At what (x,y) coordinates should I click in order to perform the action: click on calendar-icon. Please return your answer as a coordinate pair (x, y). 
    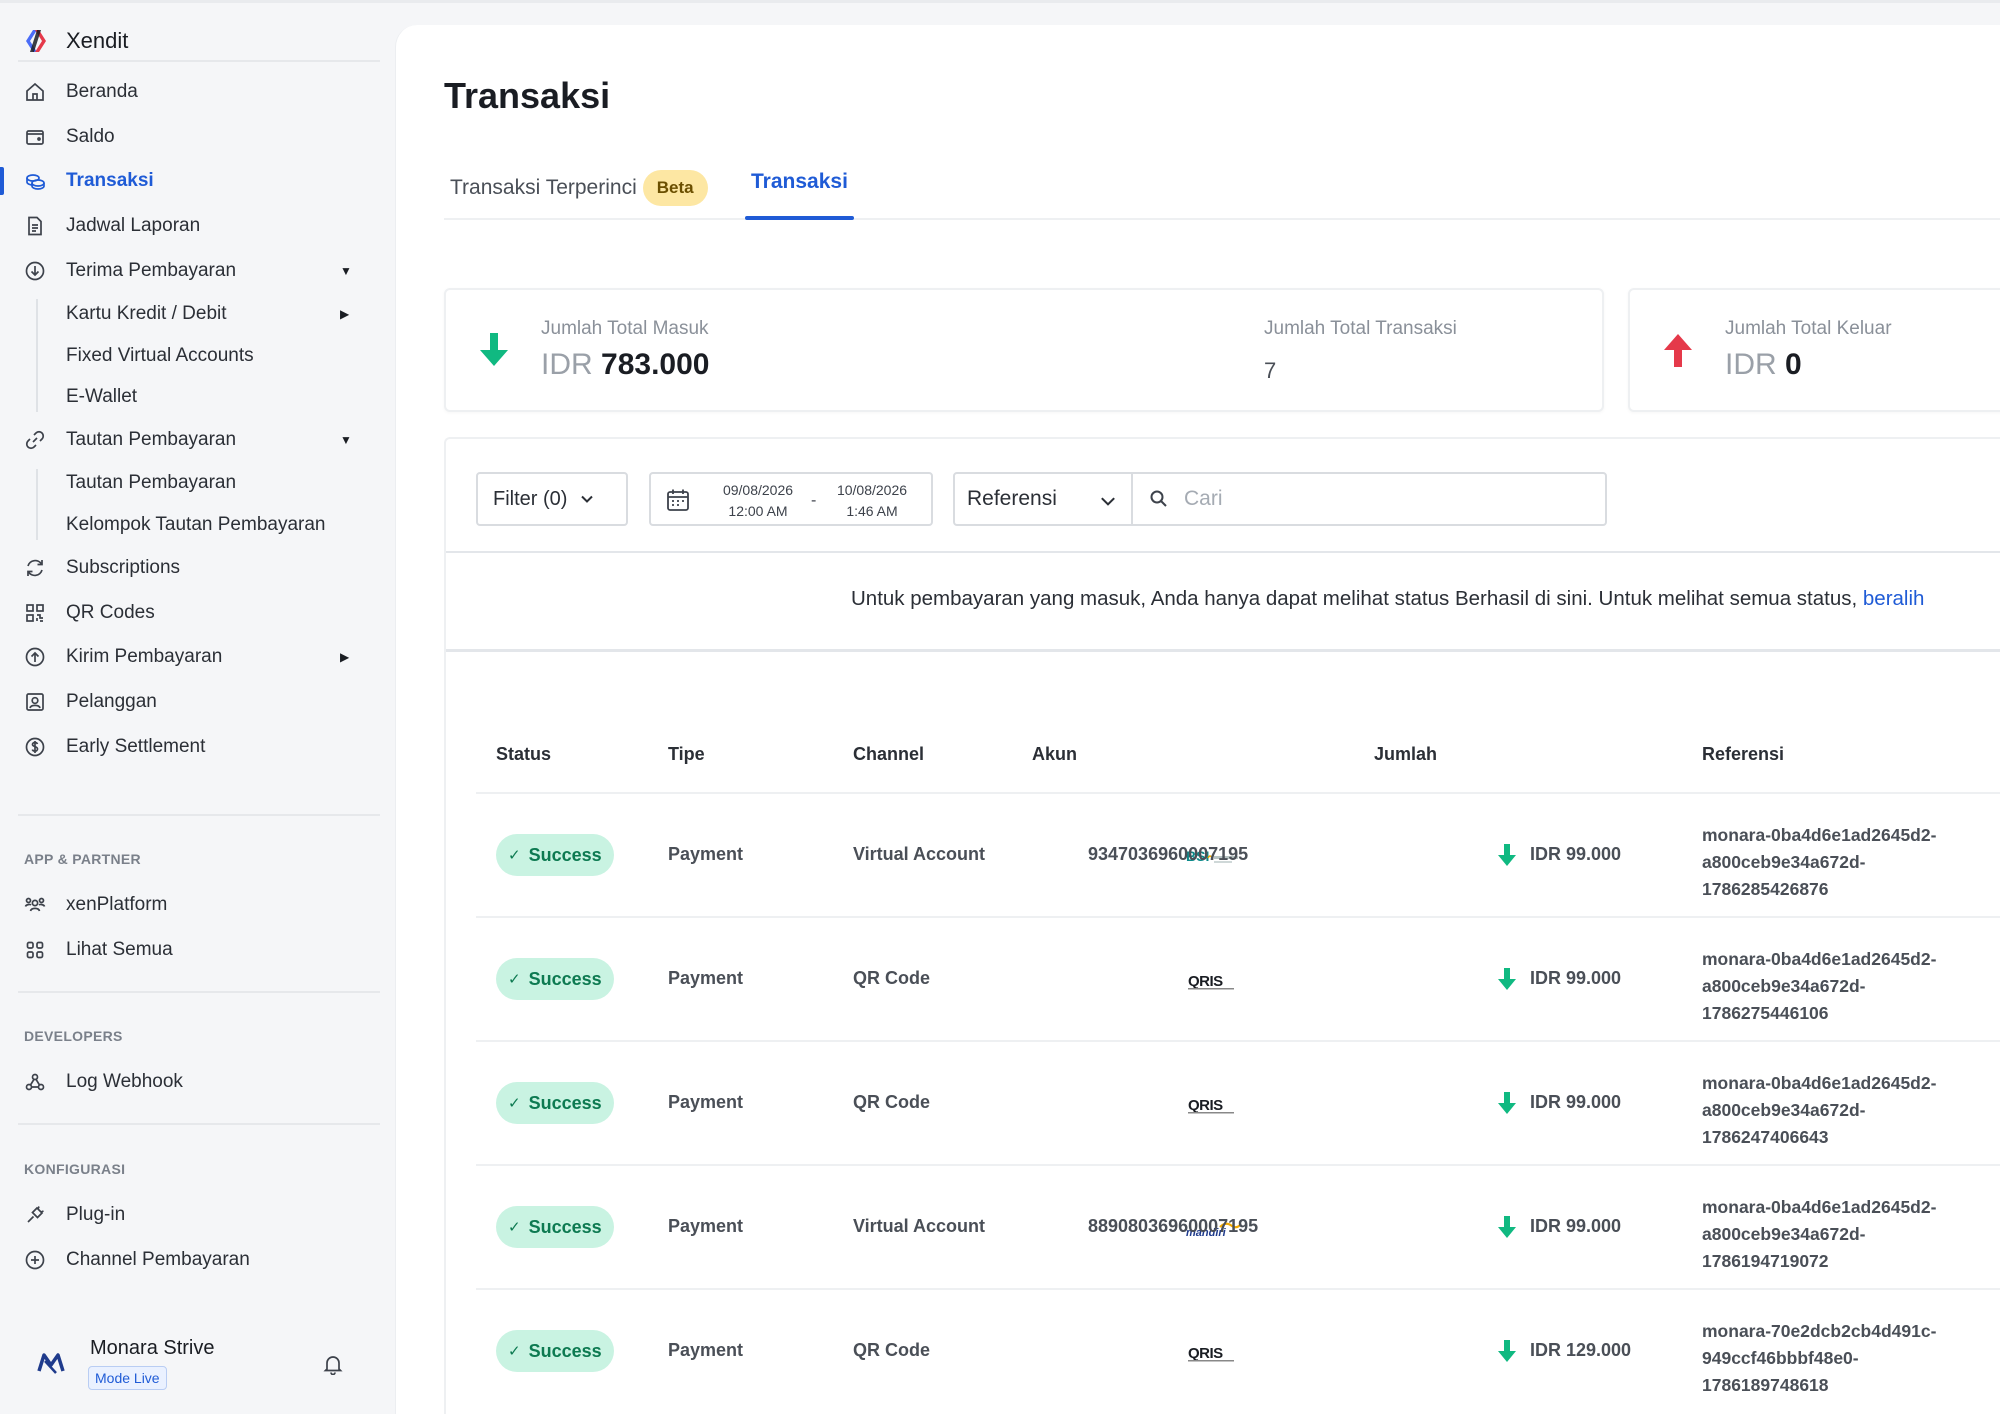
    Looking at the image, I should click on (678, 500).